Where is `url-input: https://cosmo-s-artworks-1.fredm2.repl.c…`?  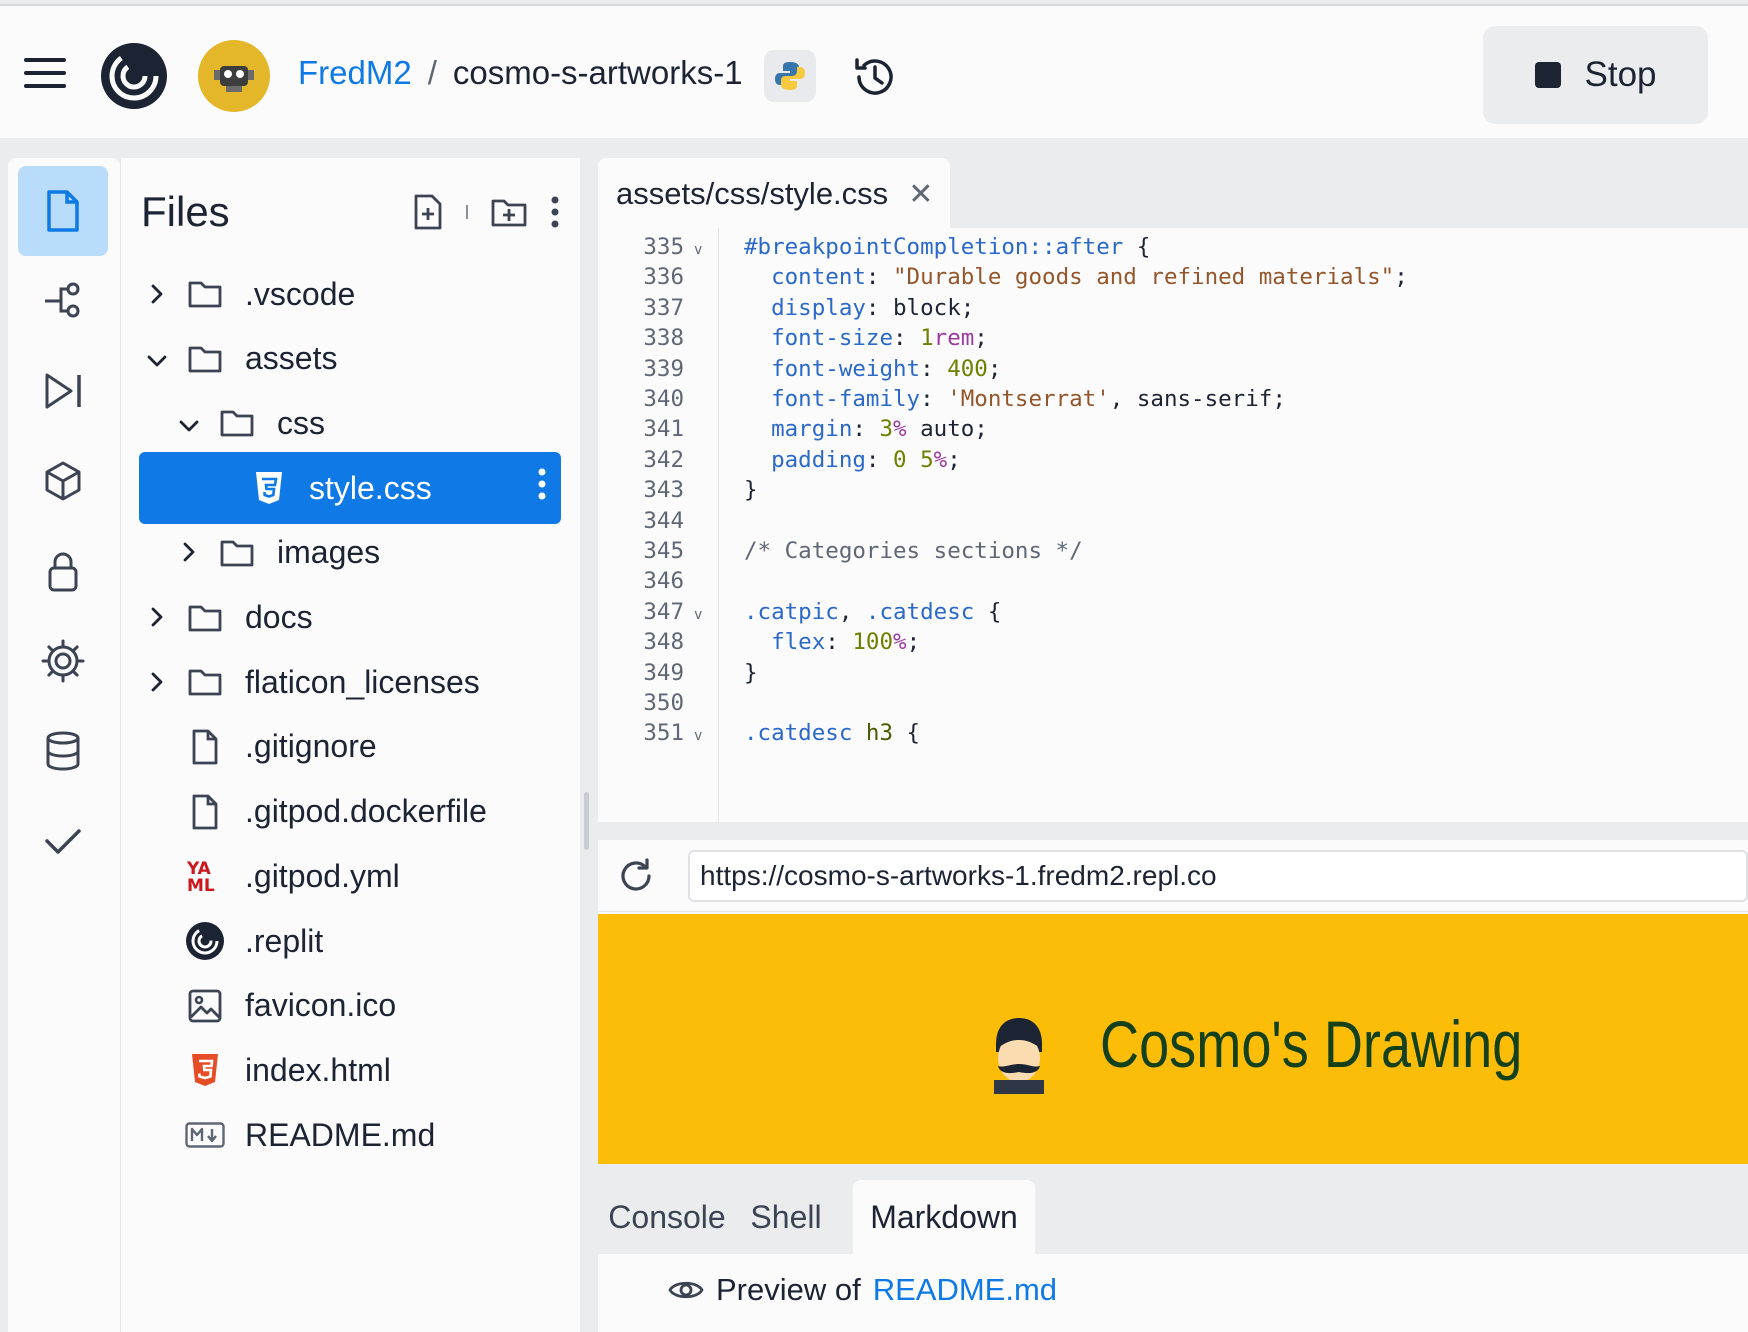
url-input: https://cosmo-s-artworks-1.fredm2.repl.c… is located at coordinates (1218, 876).